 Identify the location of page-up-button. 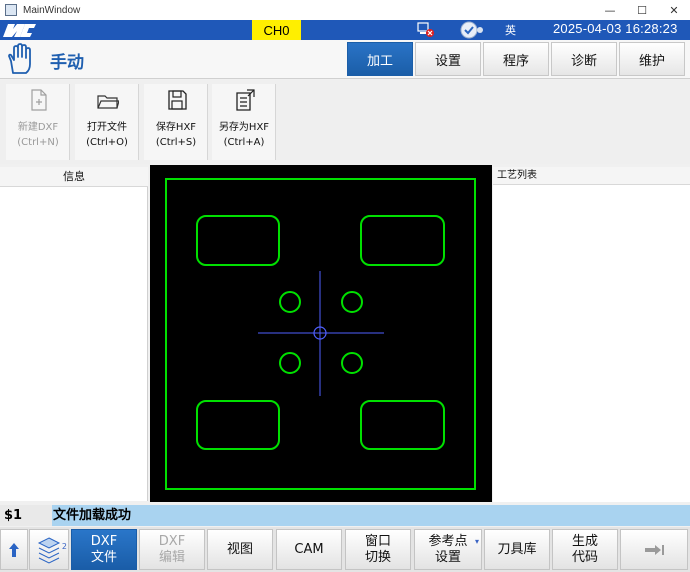
(14, 549).